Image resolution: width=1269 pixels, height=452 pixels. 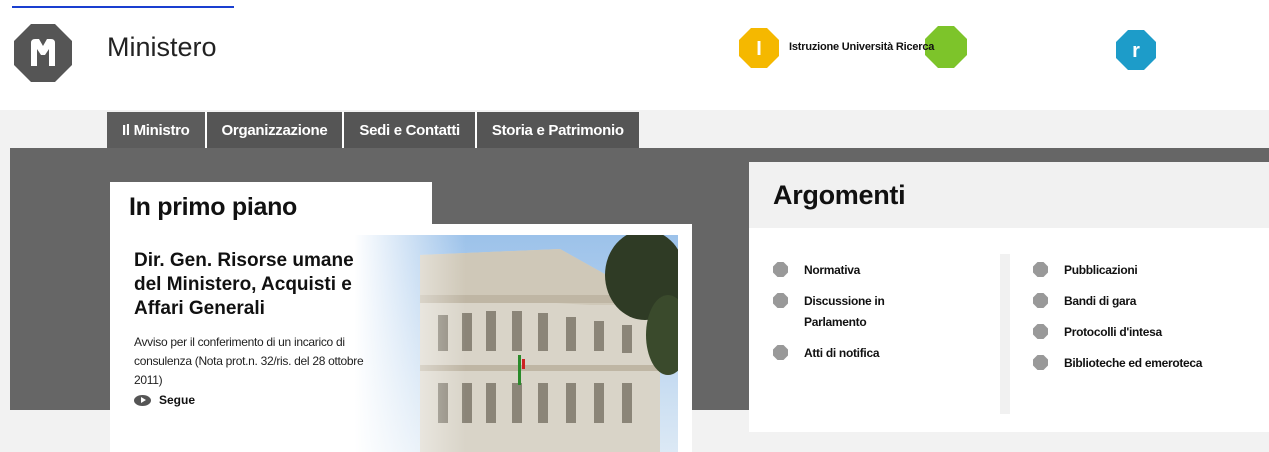 I want to click on ministero-brand: Ministero, so click(x=162, y=47).